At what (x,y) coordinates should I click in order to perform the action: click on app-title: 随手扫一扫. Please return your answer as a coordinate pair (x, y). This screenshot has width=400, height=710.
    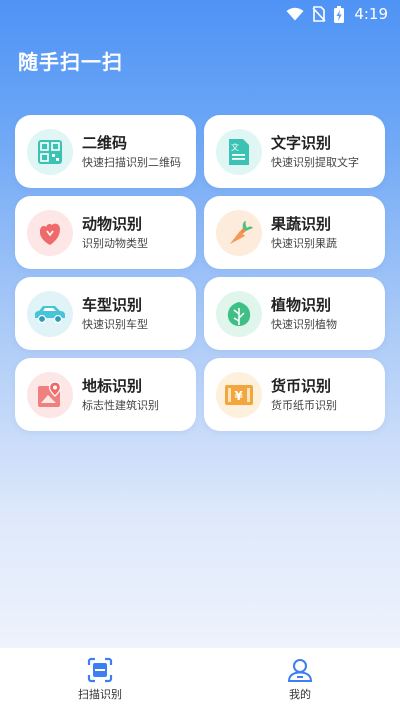
    Looking at the image, I should click on (70, 62).